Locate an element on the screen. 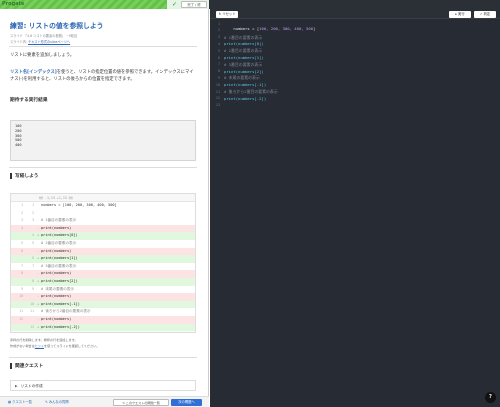 The image size is (500, 407). bottom-nav: ▦ クエスト一覧 ✎ みんなの質問 < このクエストの問題一覧 次の問題へ is located at coordinates (104, 401).